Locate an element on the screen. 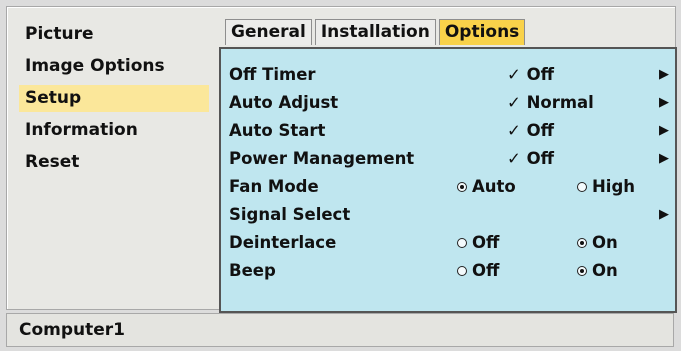  off-timer-row: Off Timer ✓ Off ▶ is located at coordinates (449, 74).